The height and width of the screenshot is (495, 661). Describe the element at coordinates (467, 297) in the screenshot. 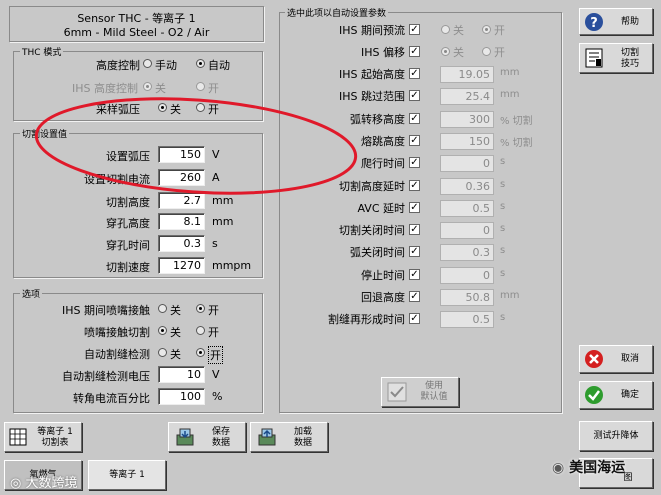

I see `auto-param-input: 50.8` at that location.